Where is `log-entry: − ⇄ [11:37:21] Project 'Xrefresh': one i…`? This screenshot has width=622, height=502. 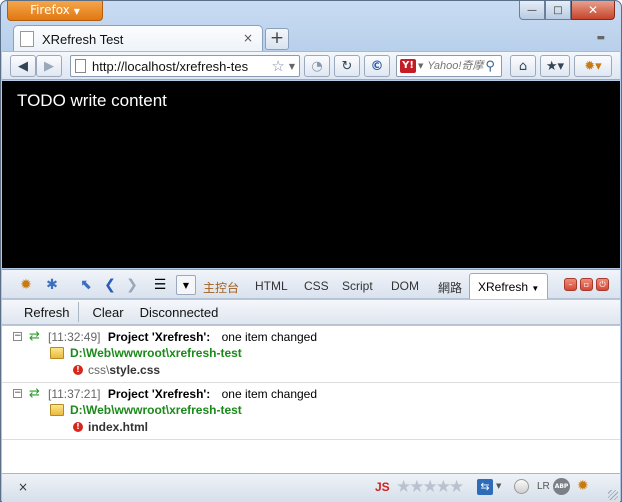 log-entry: − ⇄ [11:37:21] Project 'Xrefresh': one i… is located at coordinates (311, 411).